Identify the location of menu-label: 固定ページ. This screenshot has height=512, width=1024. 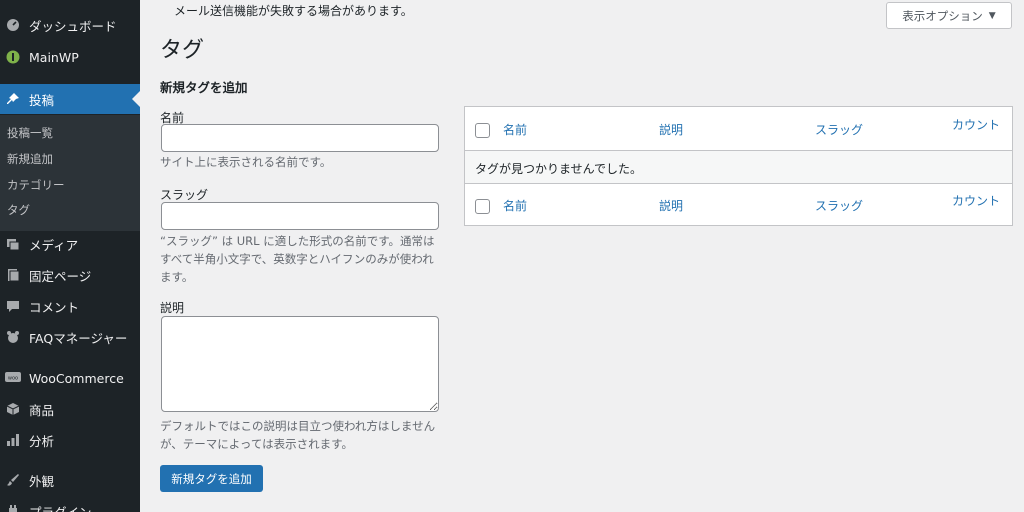
(60, 276).